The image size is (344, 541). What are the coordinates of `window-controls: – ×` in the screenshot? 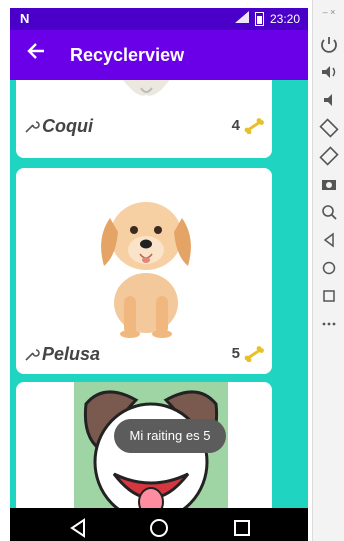 It's located at (329, 12).